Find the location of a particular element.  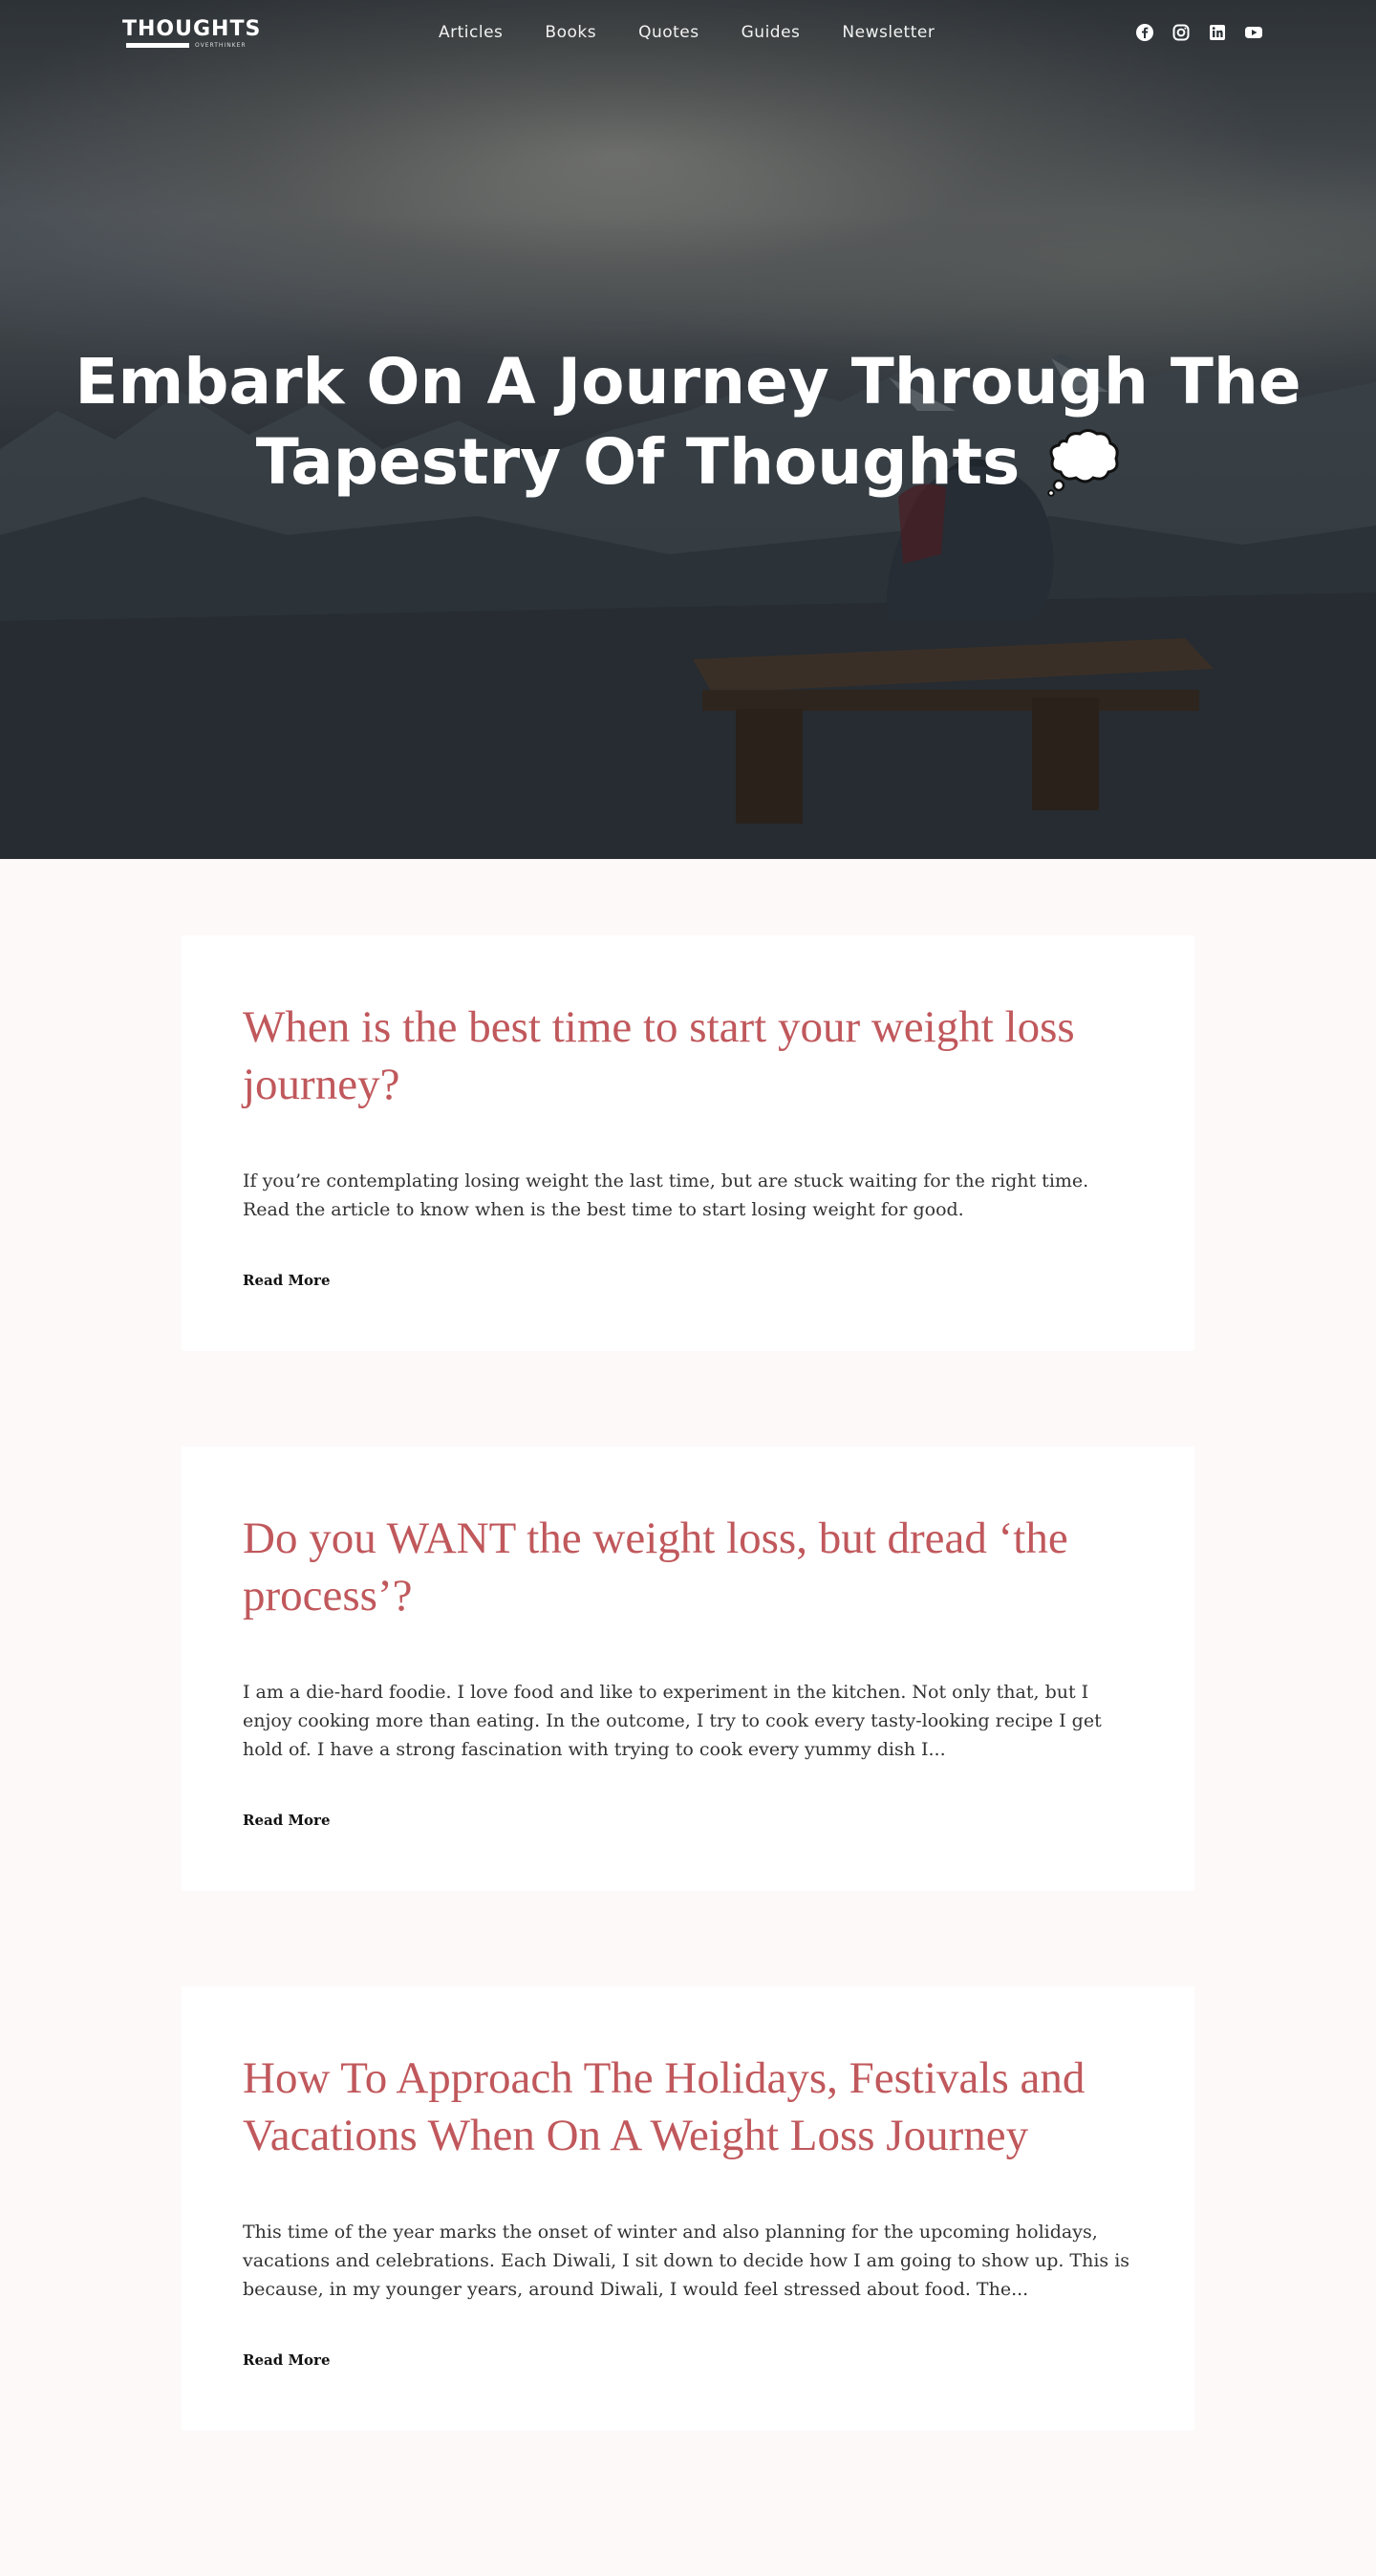

nav-link-quotes: Quotes is located at coordinates (669, 32).